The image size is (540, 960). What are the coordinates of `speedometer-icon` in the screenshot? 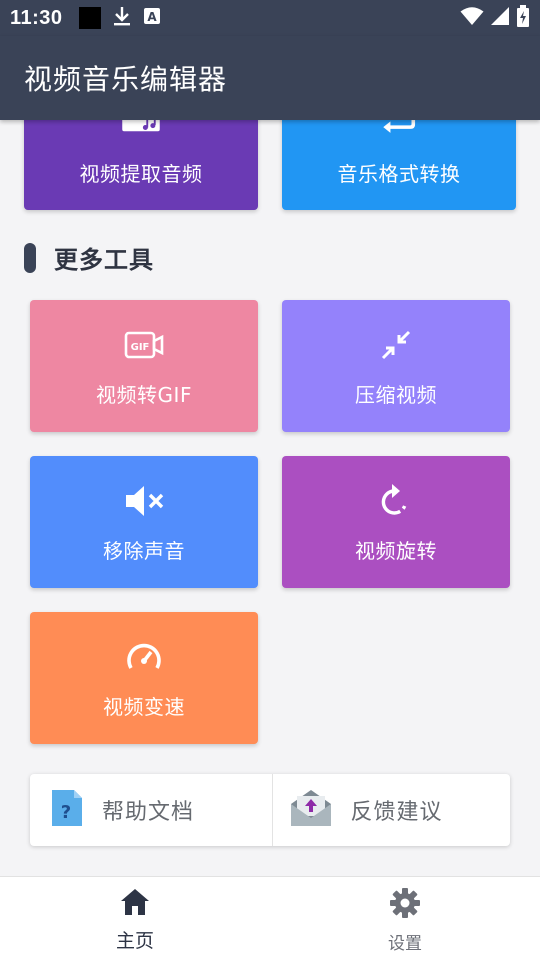 It's located at (144, 657).